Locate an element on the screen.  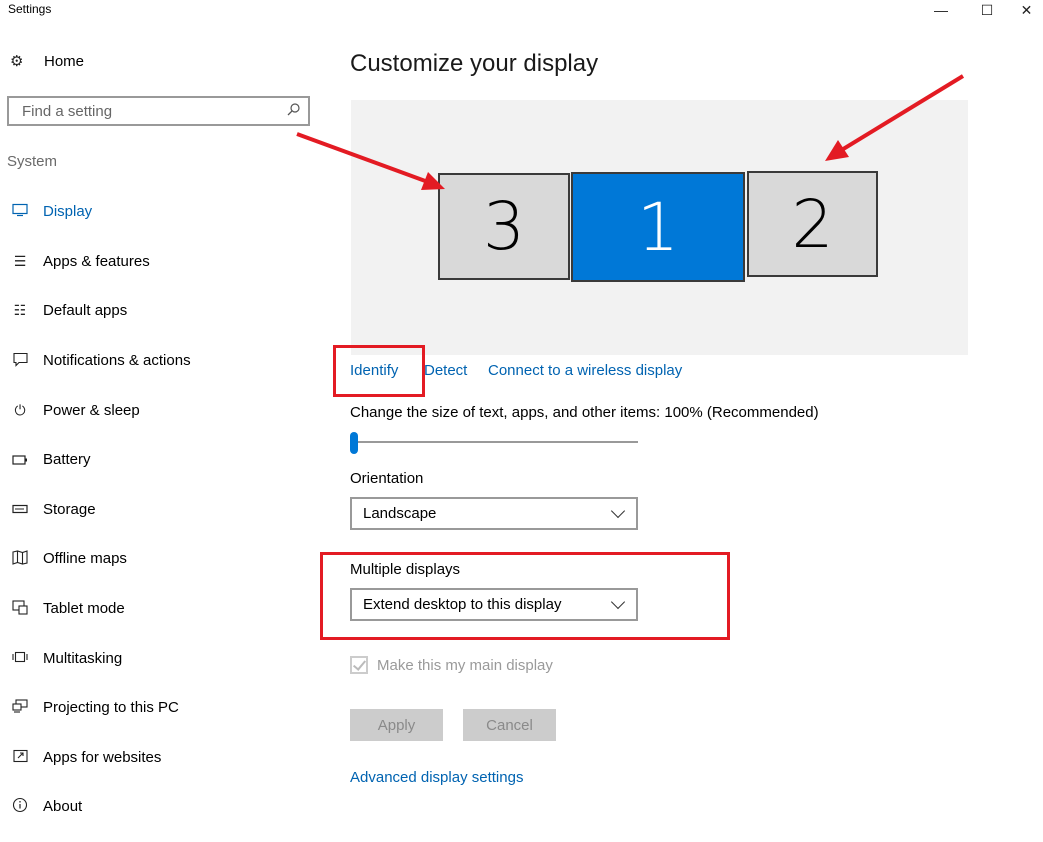
sidebar-item-label: Apps for websites is located at coordinates (102, 757).